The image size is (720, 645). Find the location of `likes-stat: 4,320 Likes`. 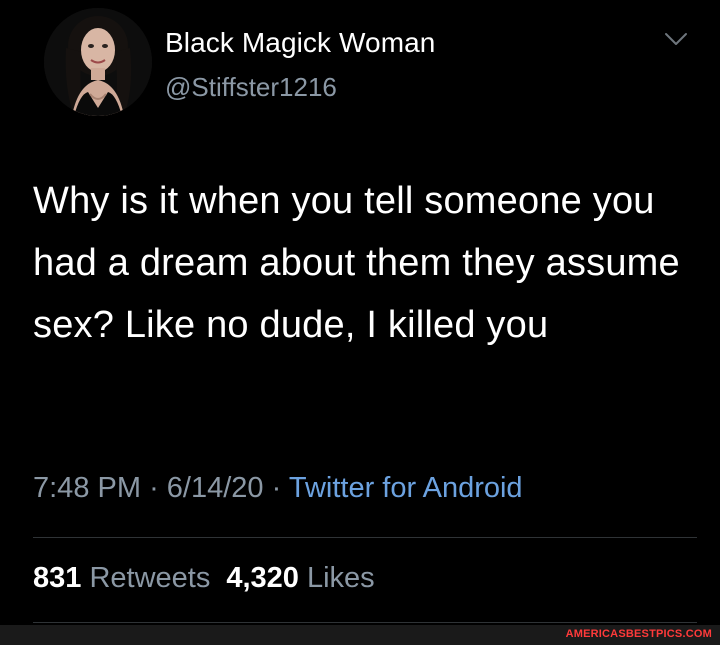

likes-stat: 4,320 Likes is located at coordinates (300, 578).